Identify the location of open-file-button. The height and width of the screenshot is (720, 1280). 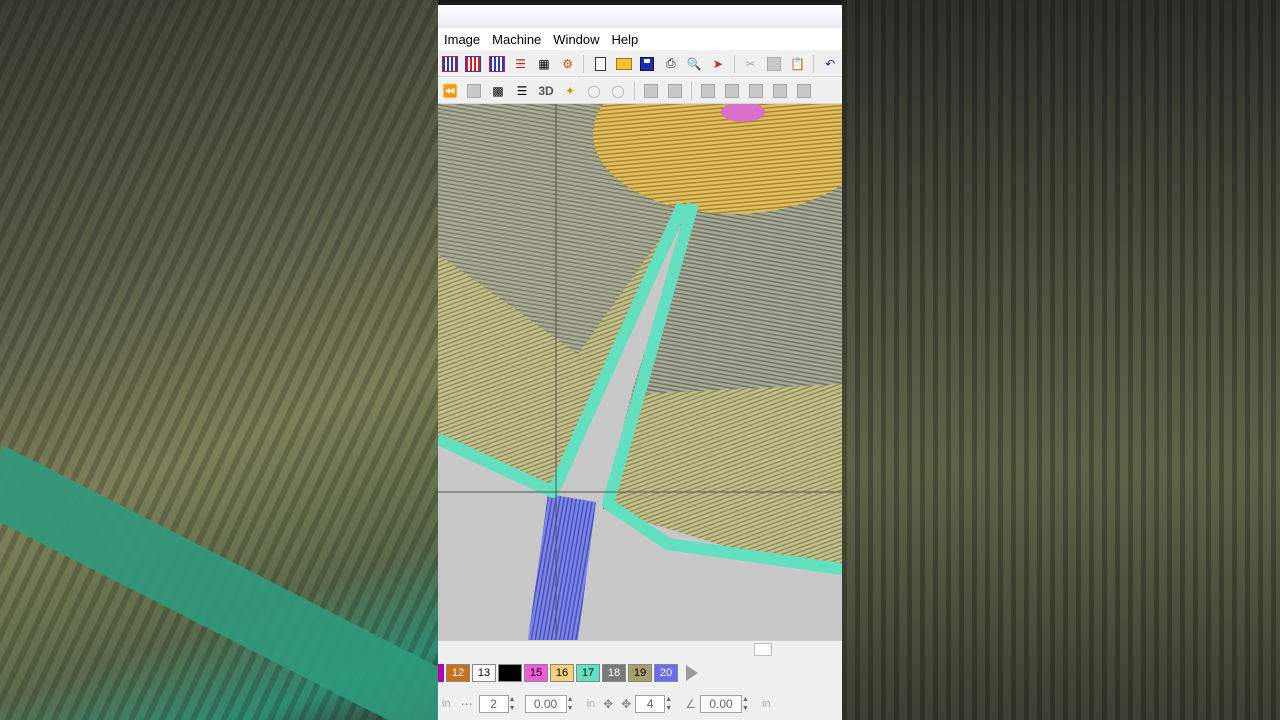
(624, 64).